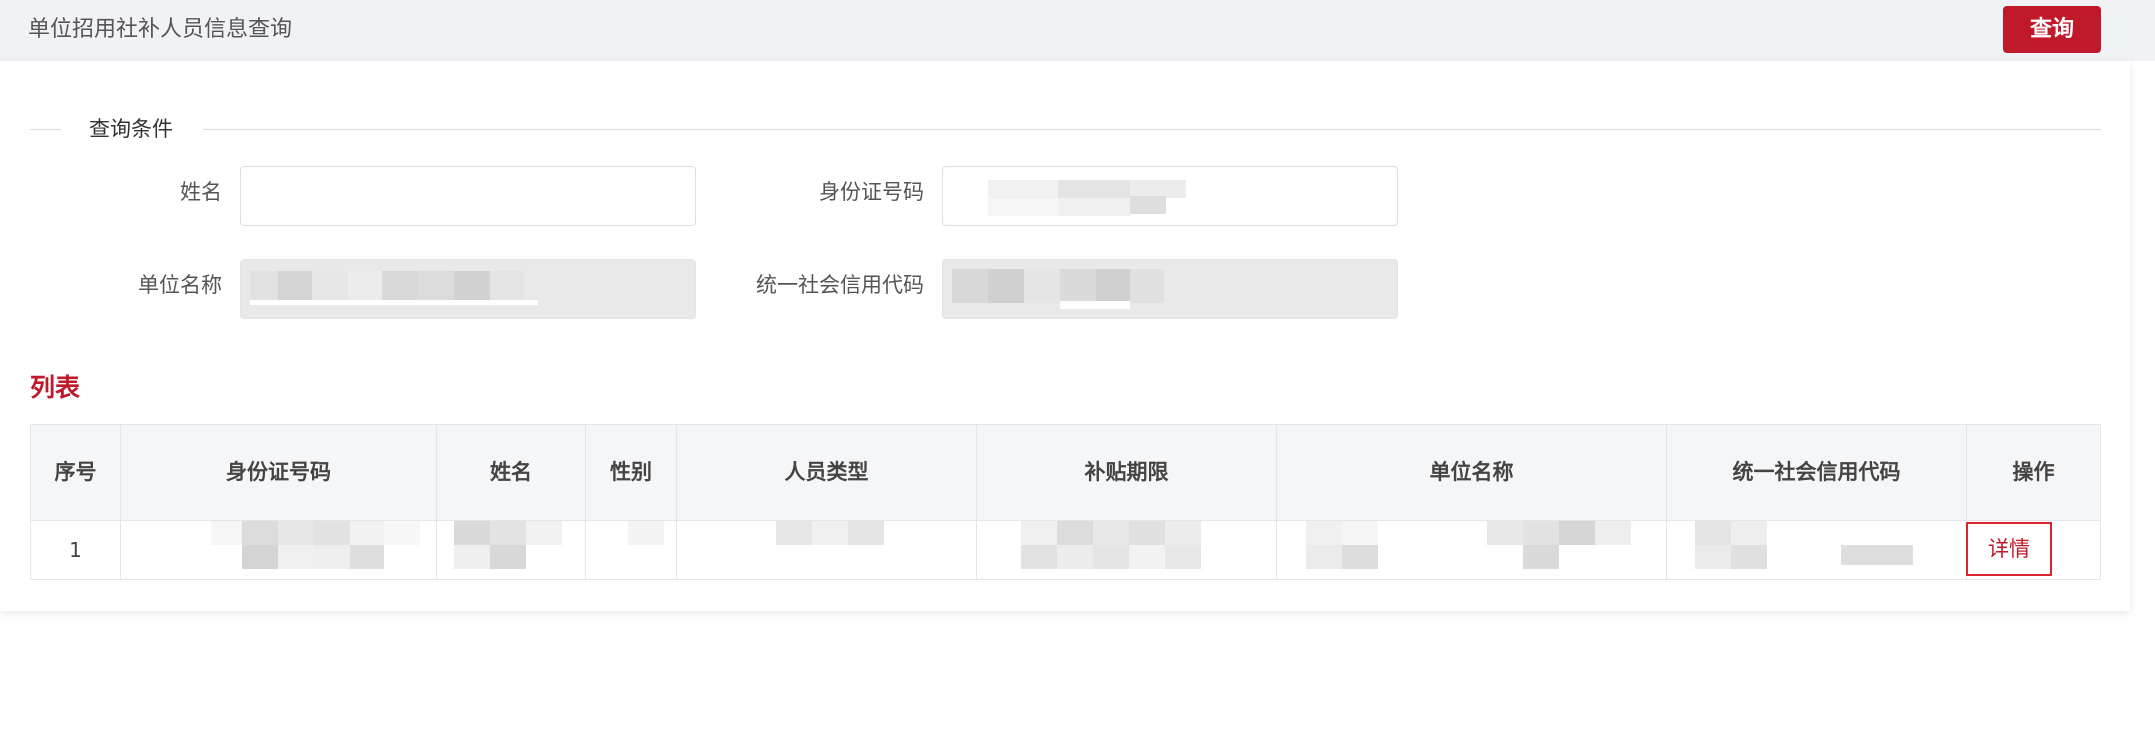 This screenshot has width=2155, height=754. Describe the element at coordinates (55, 387) in the screenshot. I see `list-title: 列表` at that location.